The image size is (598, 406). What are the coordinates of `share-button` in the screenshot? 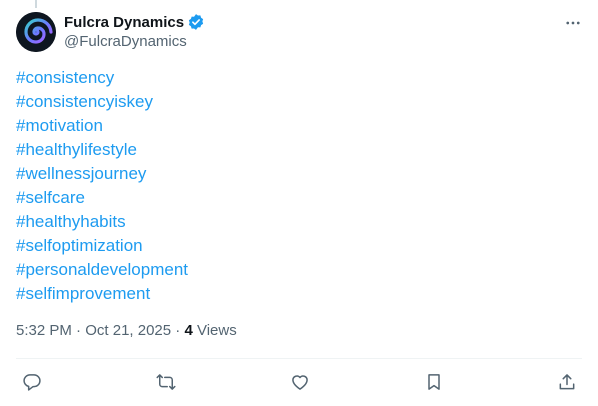 It's located at (567, 382).